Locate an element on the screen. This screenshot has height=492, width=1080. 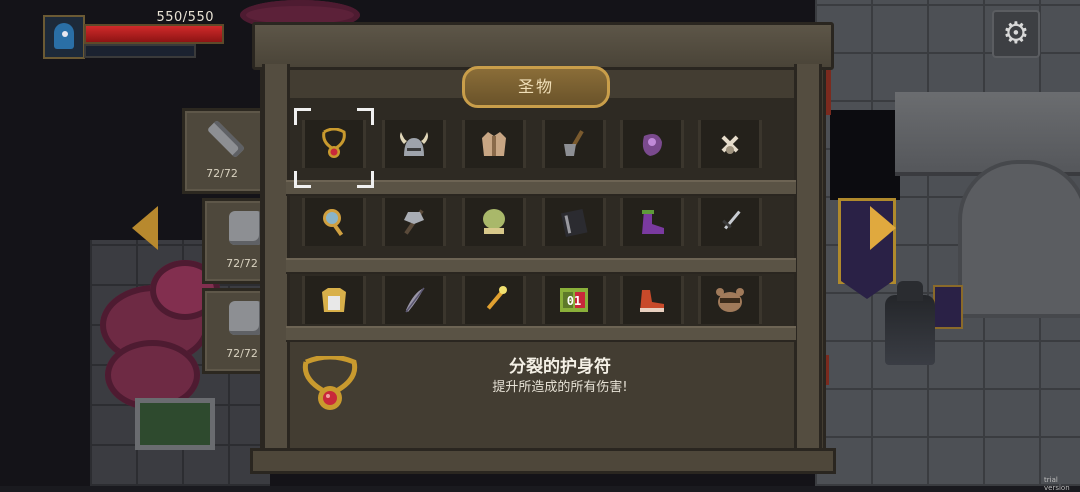
raccoon-mask-icon is located at coordinates (730, 300).